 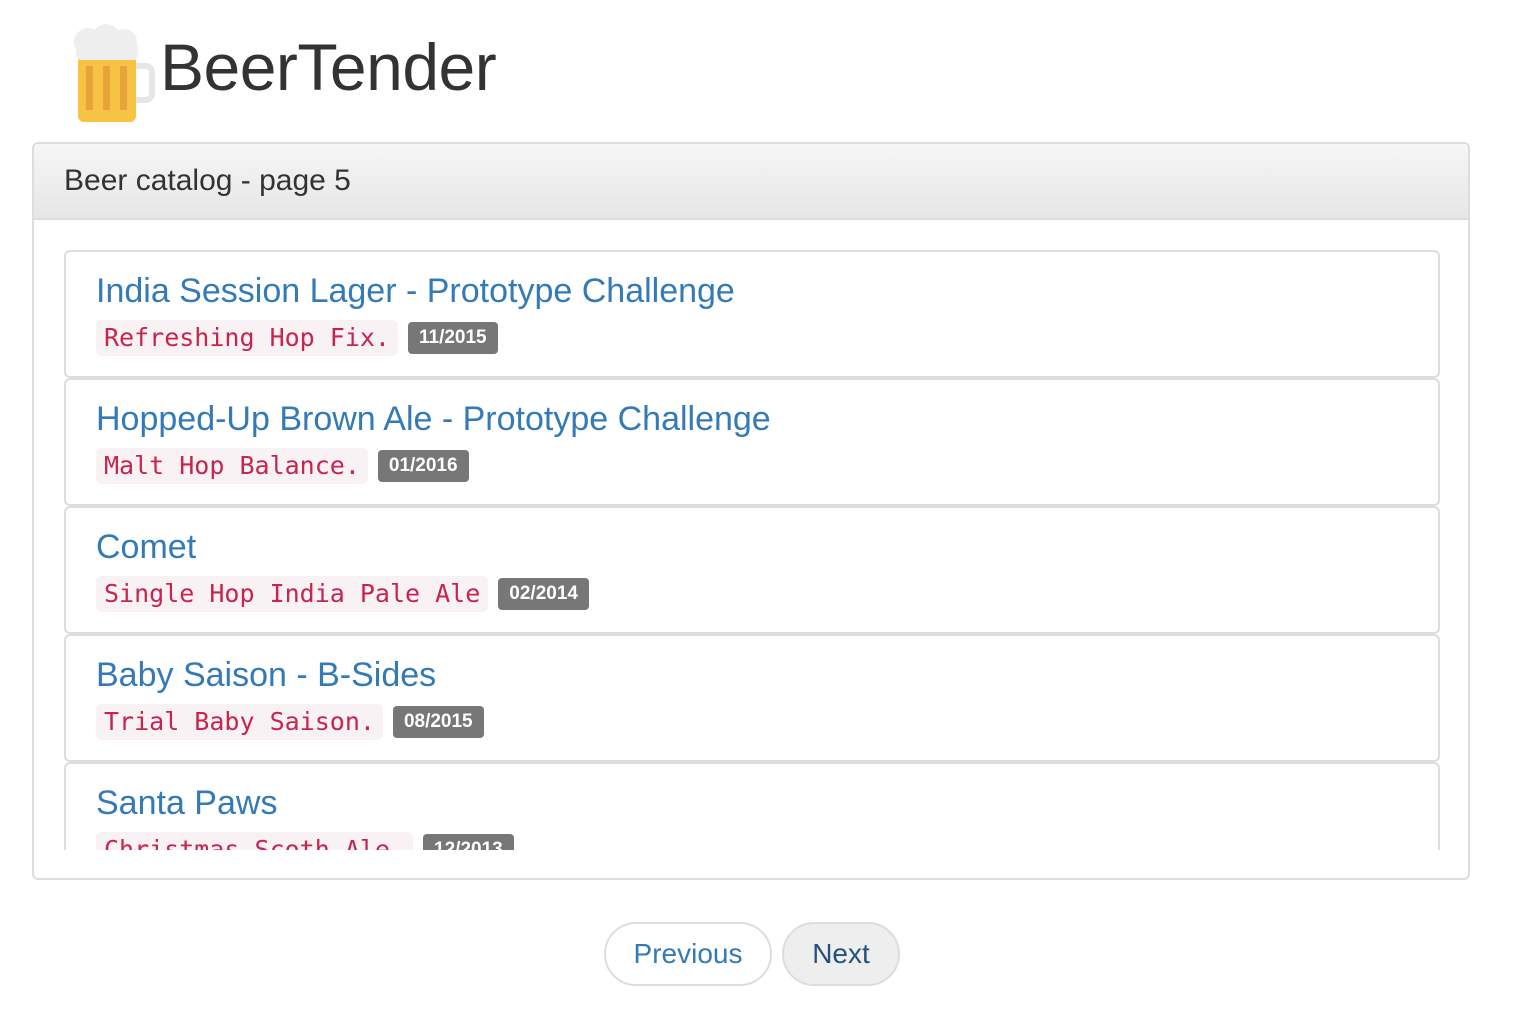 What do you see at coordinates (767, 547) in the screenshot?
I see `beer-name-link: Comet` at bounding box center [767, 547].